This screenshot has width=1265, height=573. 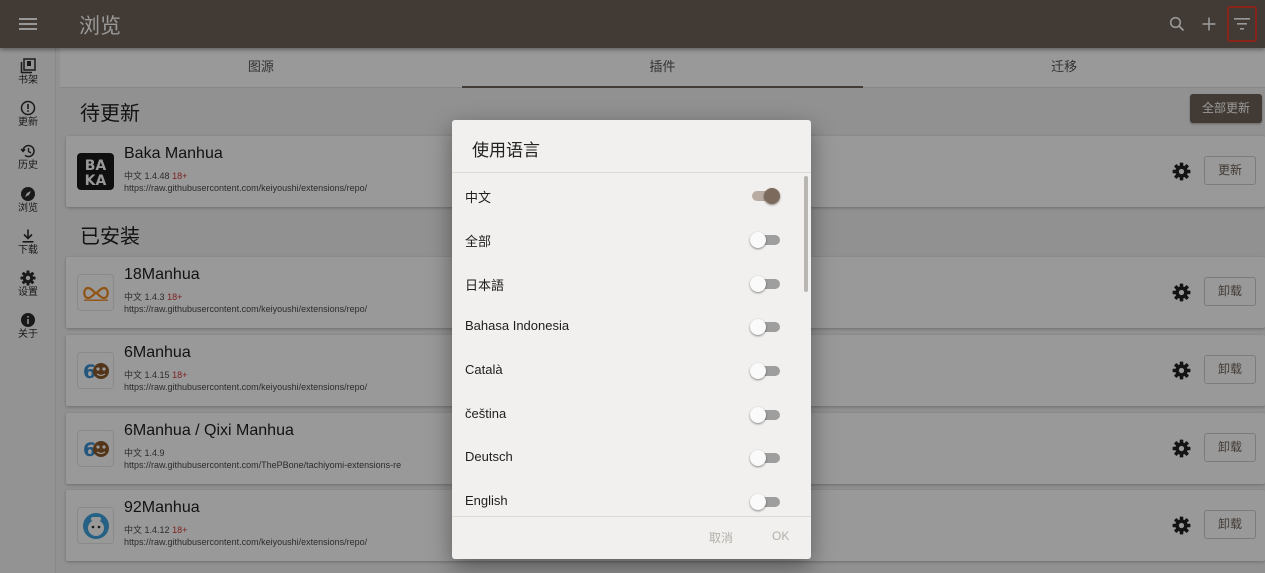 What do you see at coordinates (631, 239) in the screenshot?
I see `language-row: 全部` at bounding box center [631, 239].